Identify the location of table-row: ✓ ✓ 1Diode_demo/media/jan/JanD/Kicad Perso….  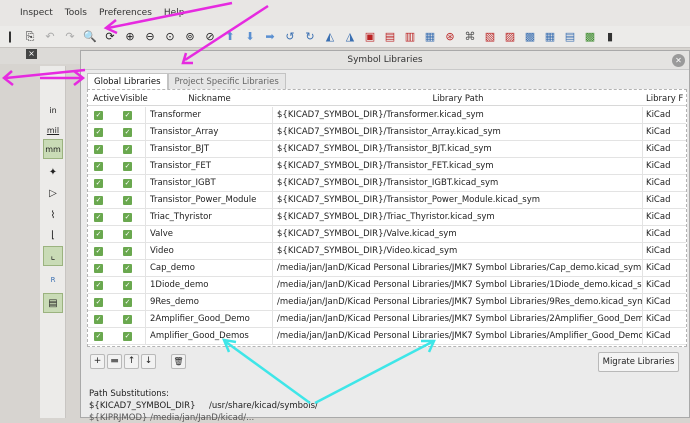
(387, 285).